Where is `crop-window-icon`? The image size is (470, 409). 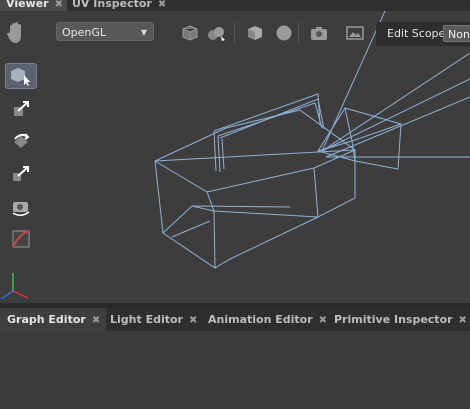 crop-window-icon is located at coordinates (21, 239).